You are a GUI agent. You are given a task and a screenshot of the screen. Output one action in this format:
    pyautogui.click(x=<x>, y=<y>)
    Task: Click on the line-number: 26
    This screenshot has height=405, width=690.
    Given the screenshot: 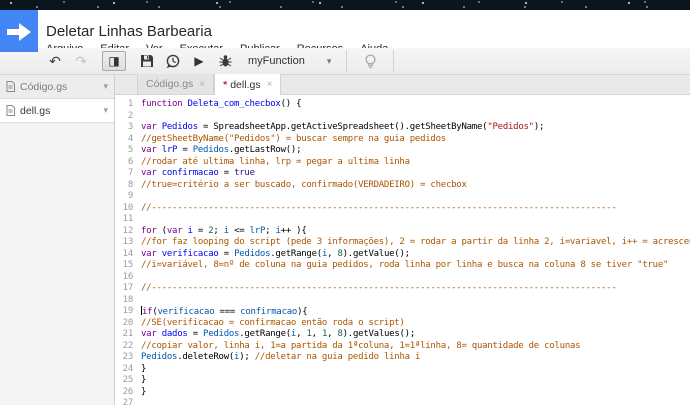 What is the action you would take?
    pyautogui.click(x=128, y=391)
    